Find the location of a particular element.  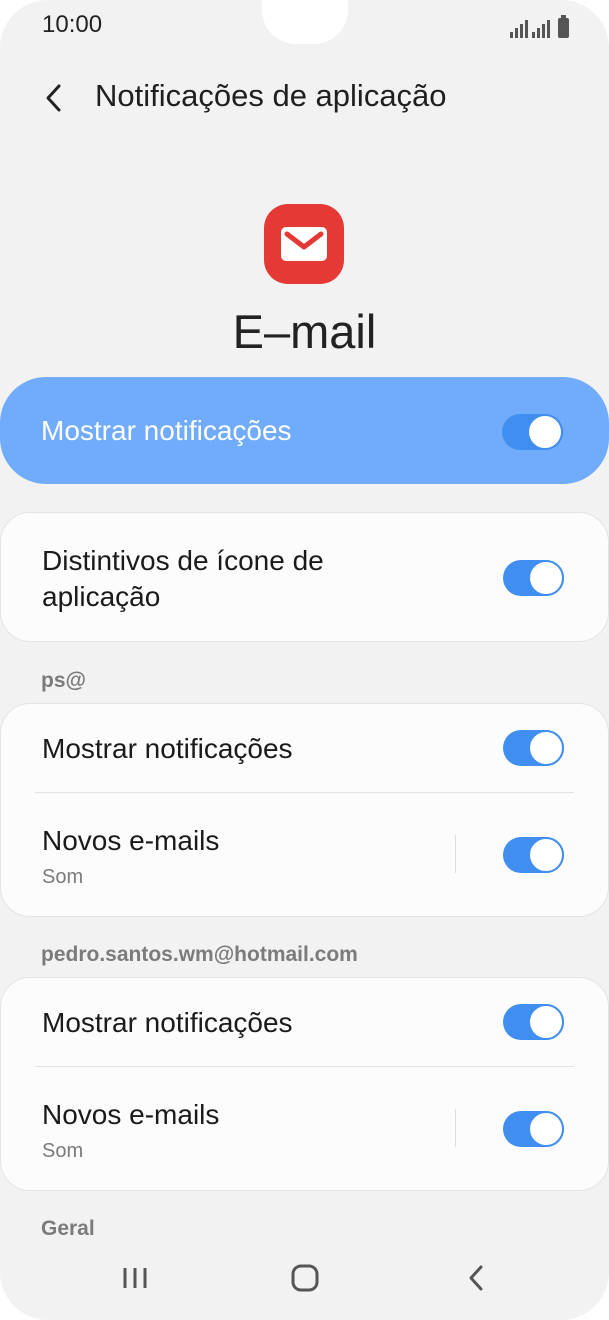

recent-apps-button is located at coordinates (135, 1278).